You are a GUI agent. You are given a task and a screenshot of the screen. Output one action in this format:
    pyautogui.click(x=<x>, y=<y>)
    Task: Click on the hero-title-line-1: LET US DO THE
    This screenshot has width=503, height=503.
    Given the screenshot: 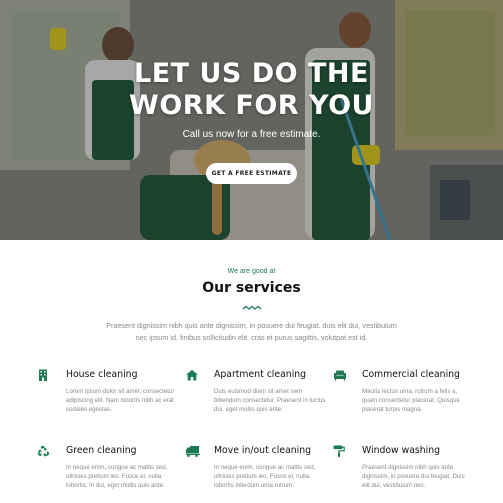 What is the action you would take?
    pyautogui.click(x=251, y=73)
    